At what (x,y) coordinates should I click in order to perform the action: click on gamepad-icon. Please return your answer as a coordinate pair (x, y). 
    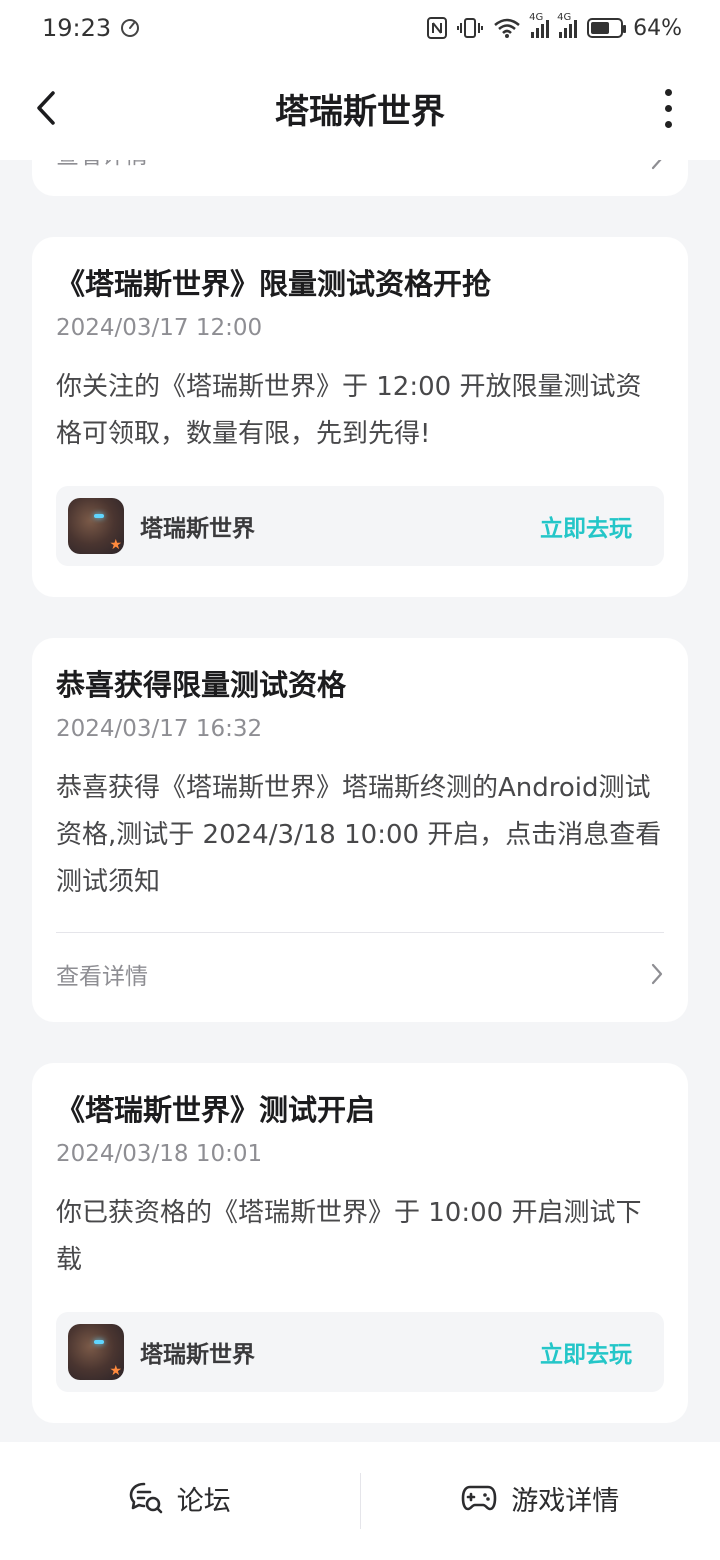
    Looking at the image, I should click on (479, 1498).